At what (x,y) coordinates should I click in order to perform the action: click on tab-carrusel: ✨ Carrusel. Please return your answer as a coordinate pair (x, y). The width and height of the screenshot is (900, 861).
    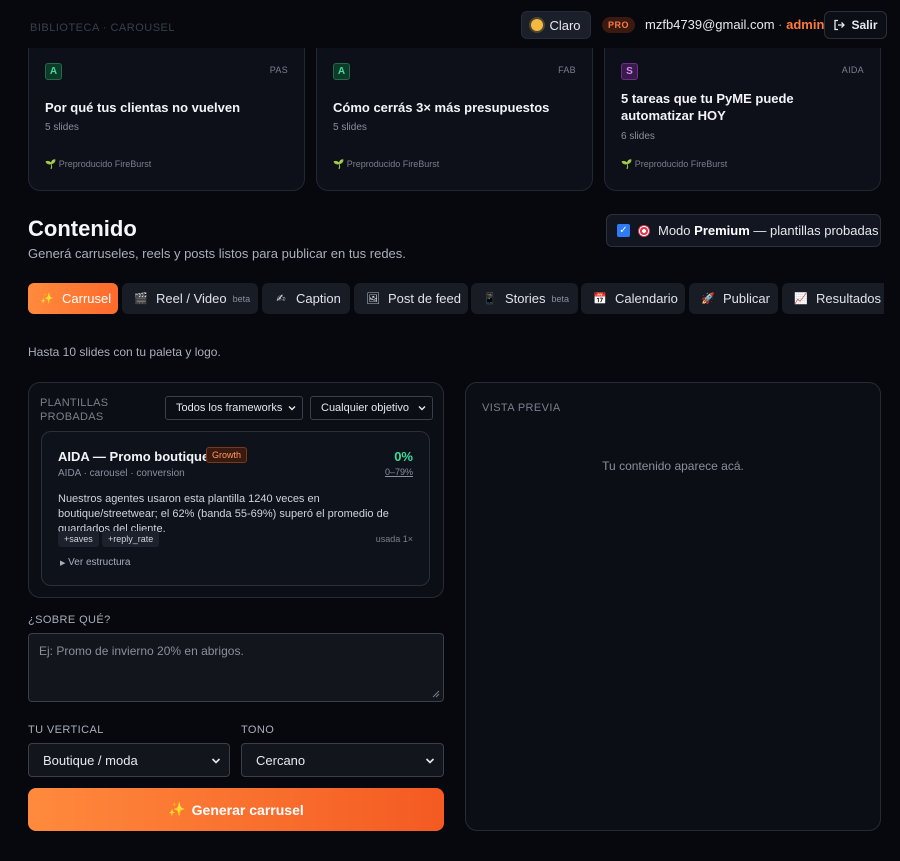
    Looking at the image, I should click on (73, 298).